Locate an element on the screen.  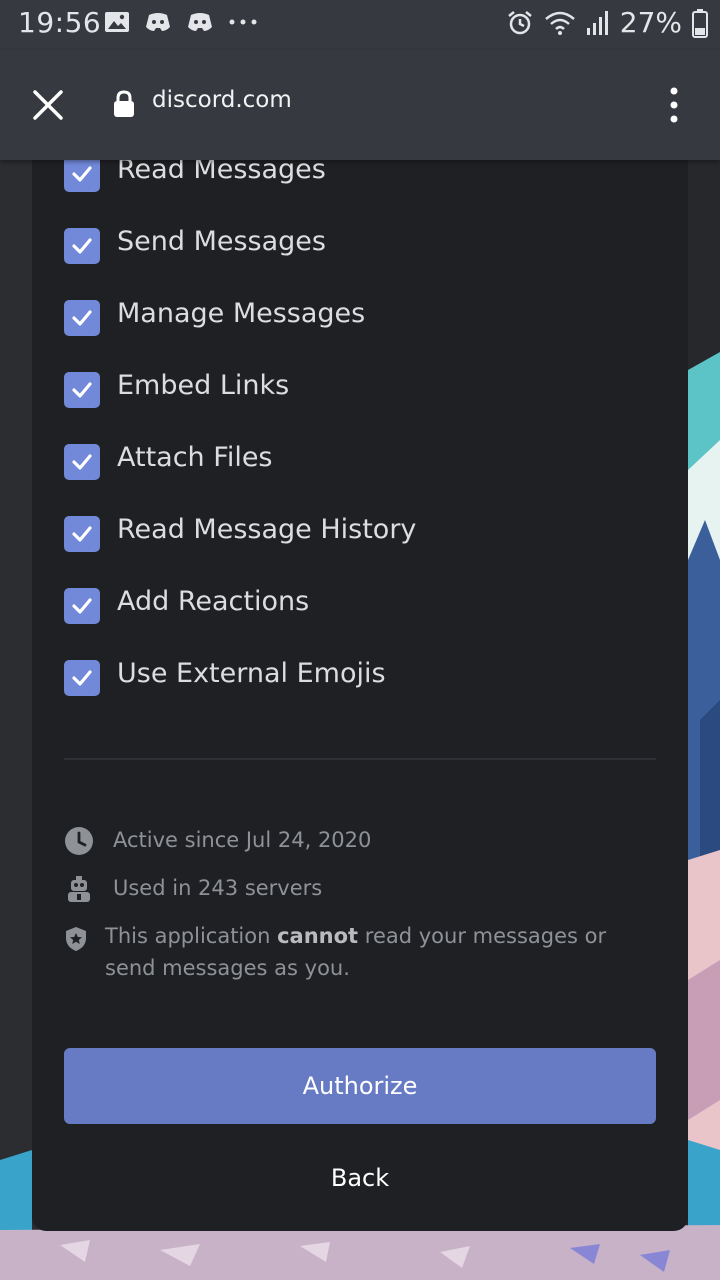
battery-percent: 27% is located at coordinates (650, 22).